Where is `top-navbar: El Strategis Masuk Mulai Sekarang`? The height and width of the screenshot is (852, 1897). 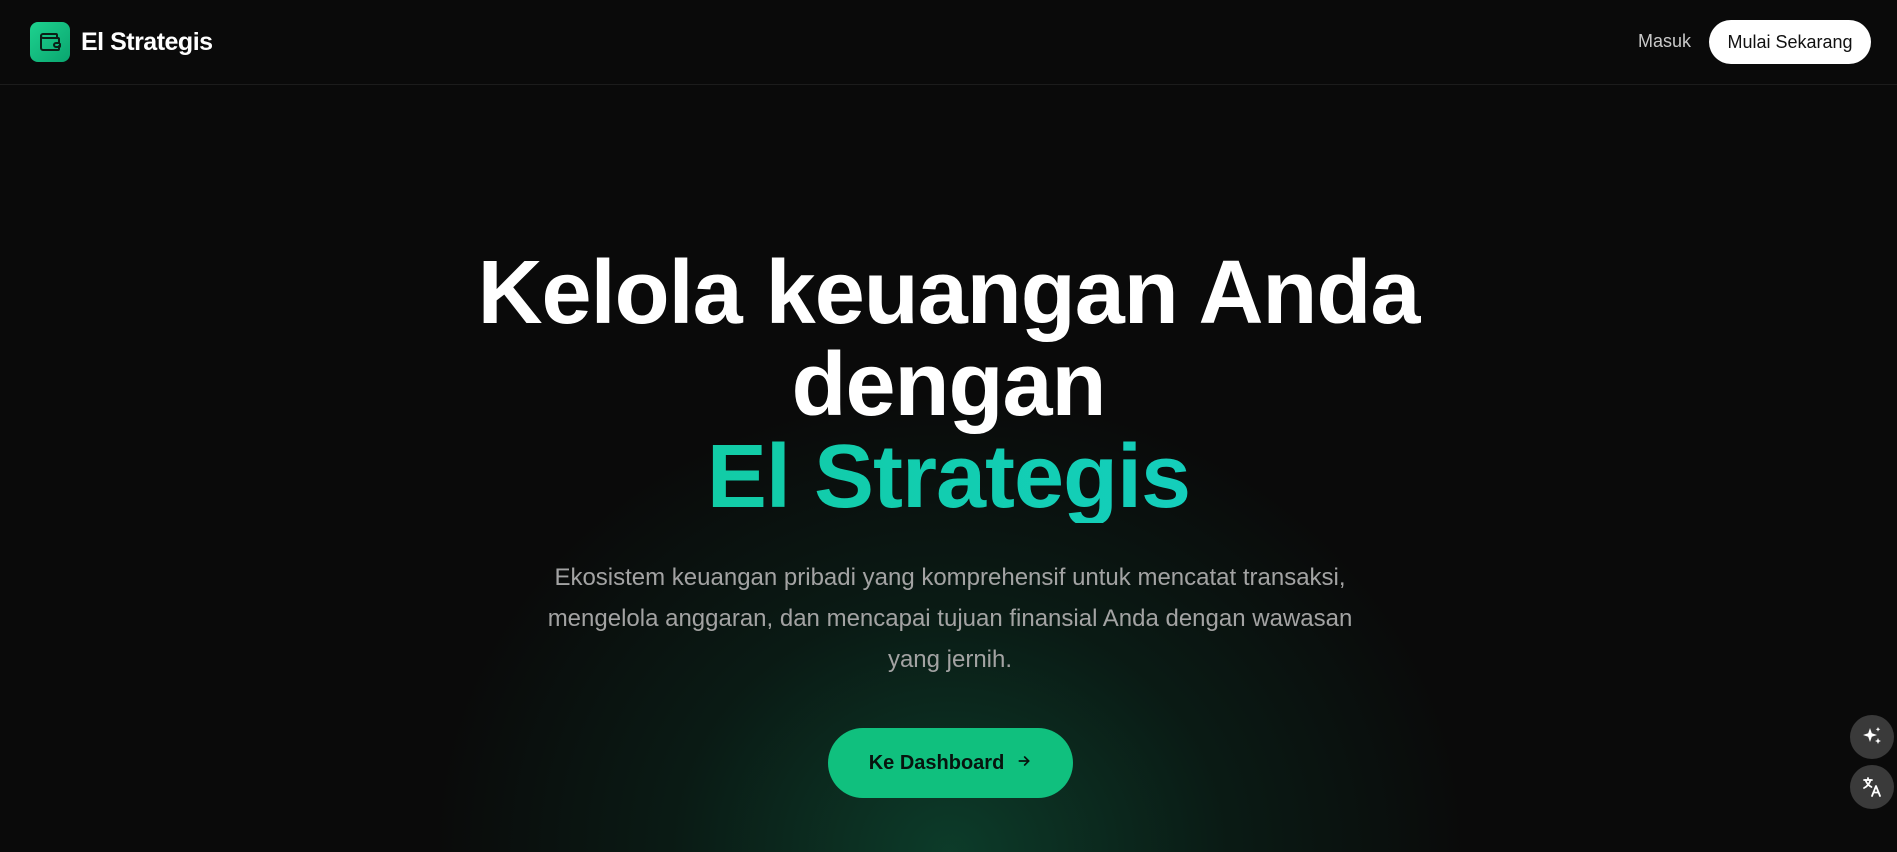
top-navbar: El Strategis Masuk Mulai Sekarang is located at coordinates (948, 42).